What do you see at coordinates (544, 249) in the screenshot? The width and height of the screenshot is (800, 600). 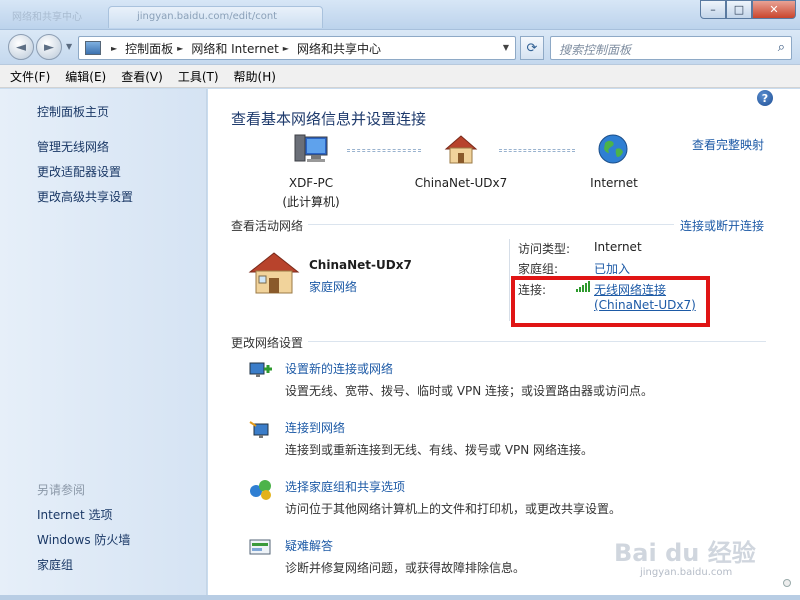 I see `access-type-label: 访问类型:` at bounding box center [544, 249].